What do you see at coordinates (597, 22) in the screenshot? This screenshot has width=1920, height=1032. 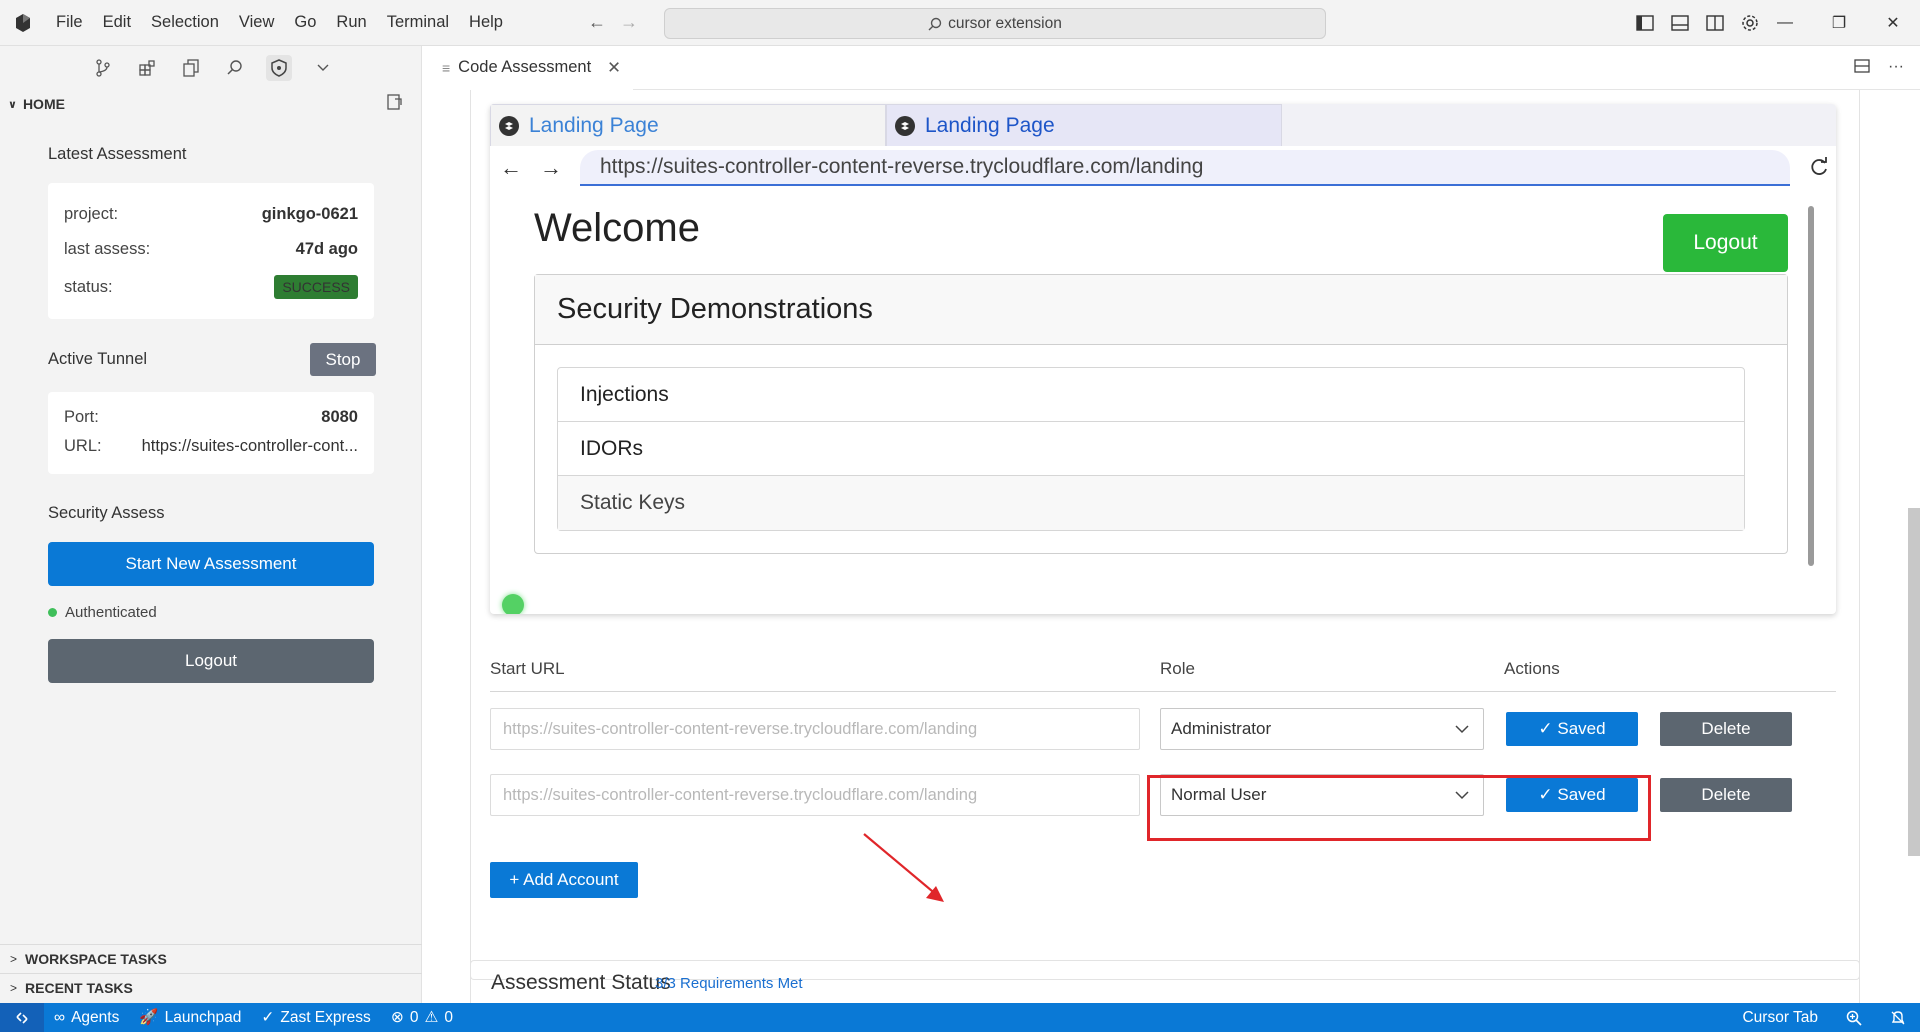 I see `back-arrow-icon: ←` at bounding box center [597, 22].